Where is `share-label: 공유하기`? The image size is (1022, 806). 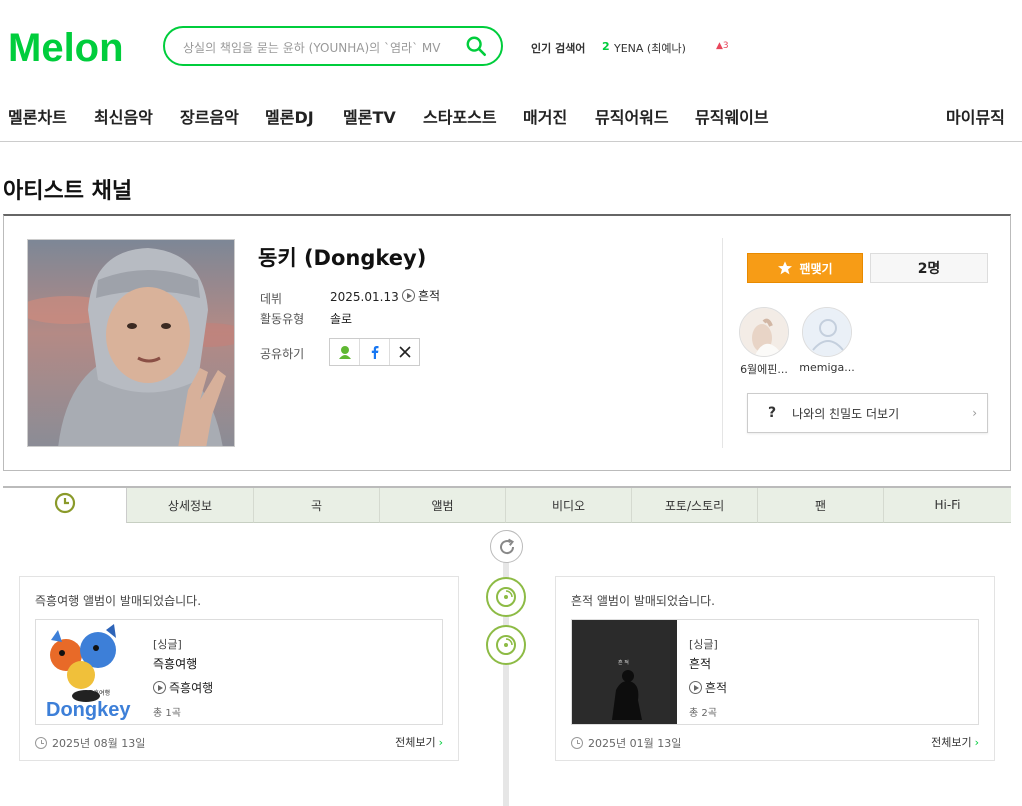
share-label: 공유하기 is located at coordinates (282, 354).